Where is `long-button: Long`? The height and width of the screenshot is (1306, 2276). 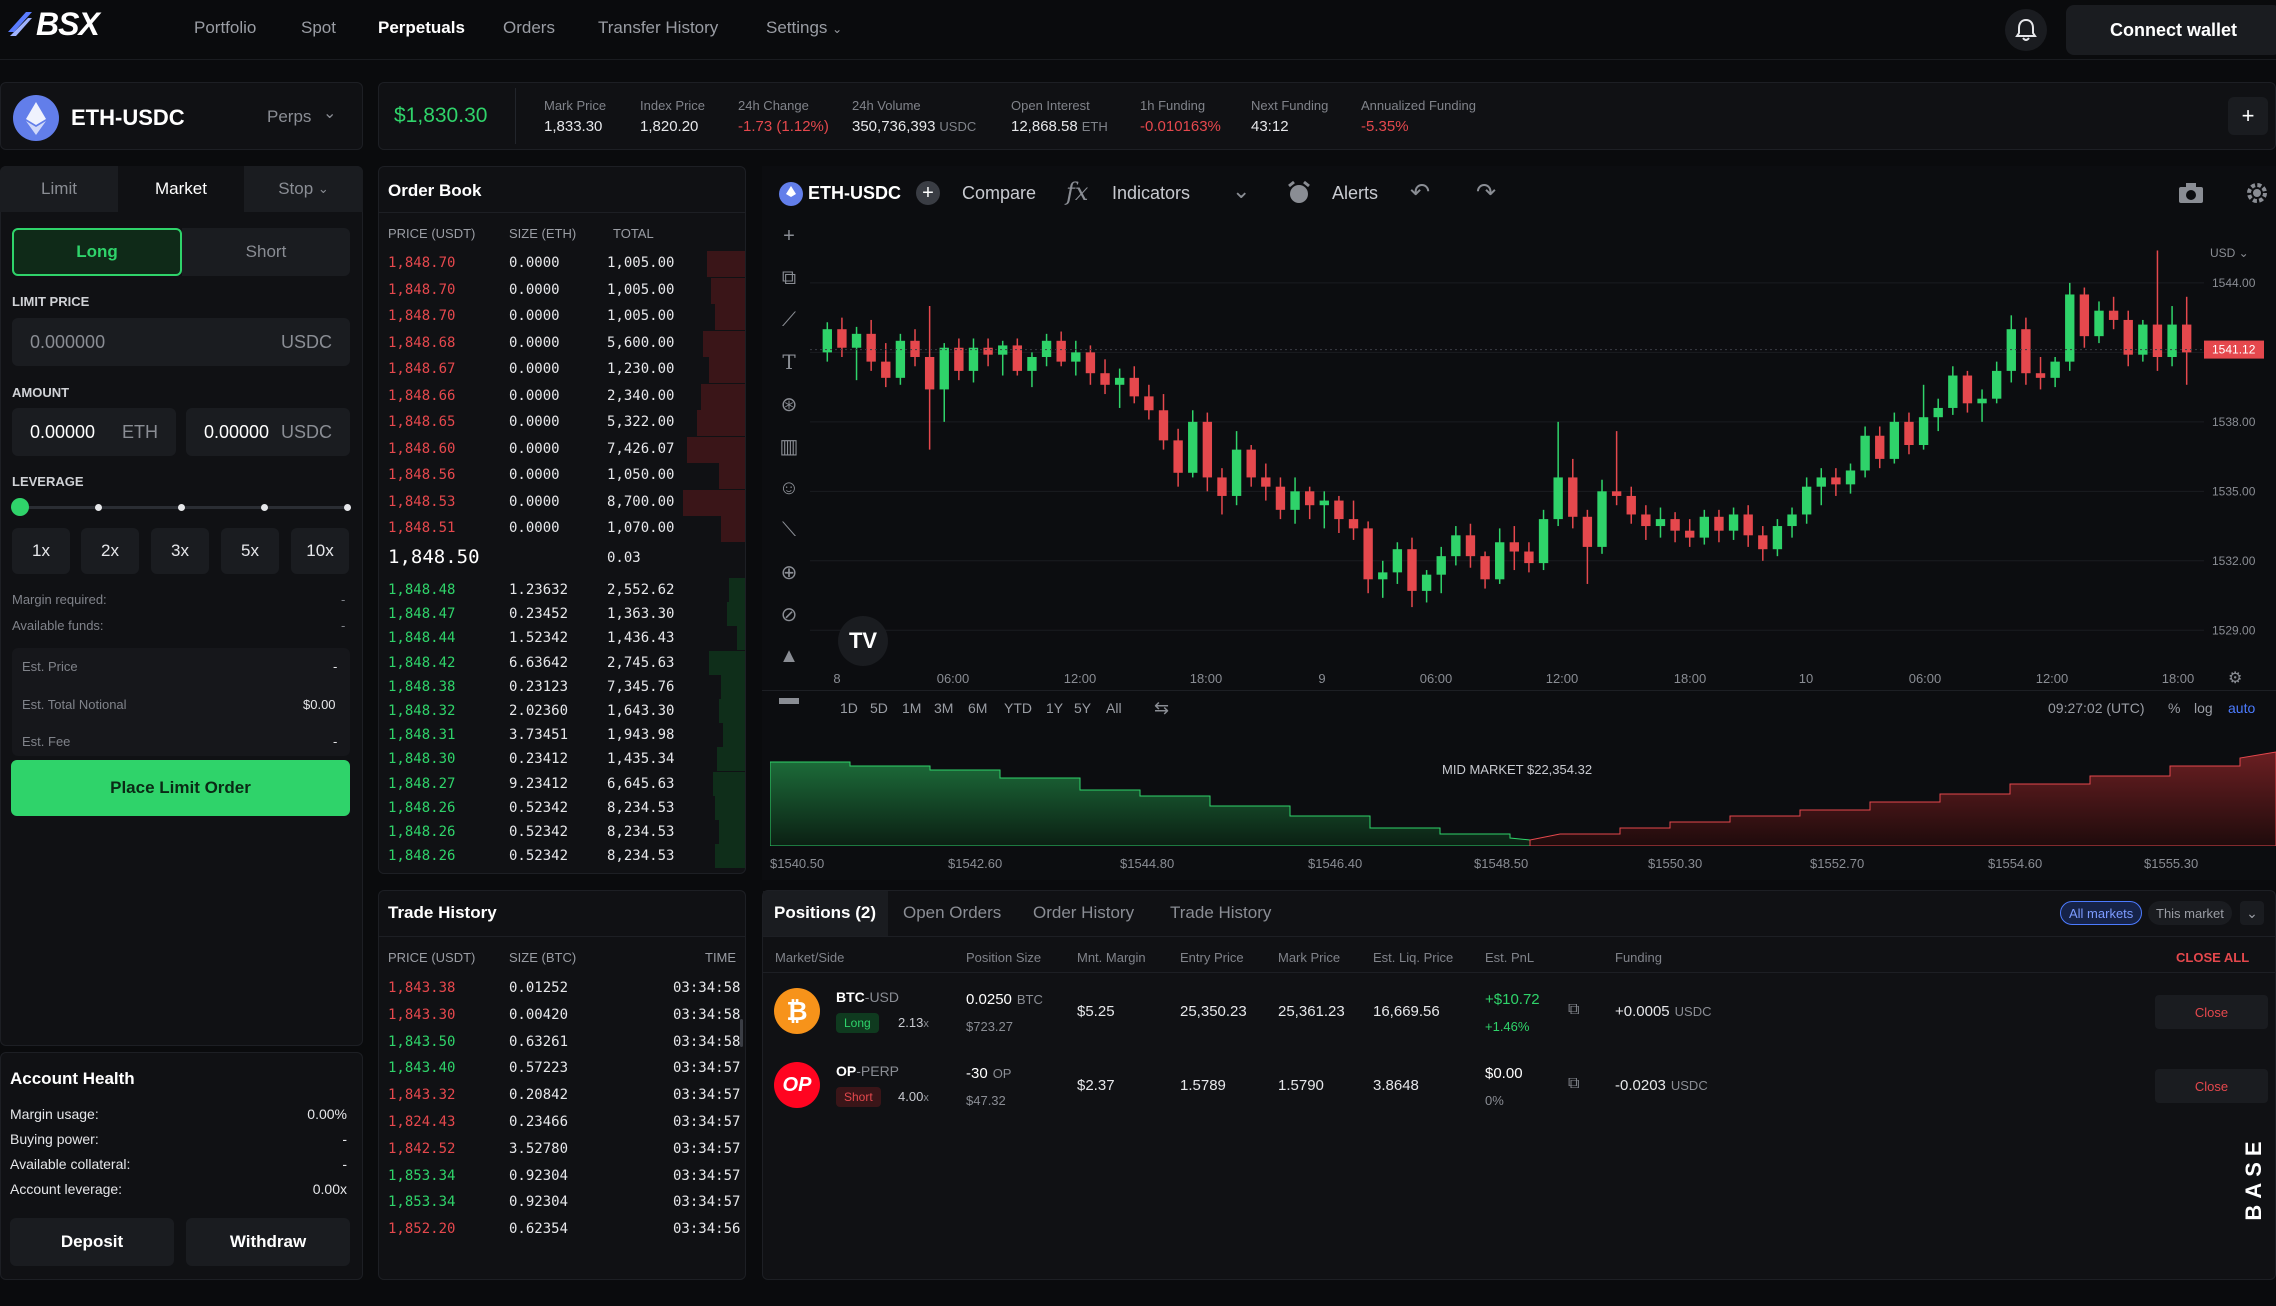
long-button: Long is located at coordinates (97, 252).